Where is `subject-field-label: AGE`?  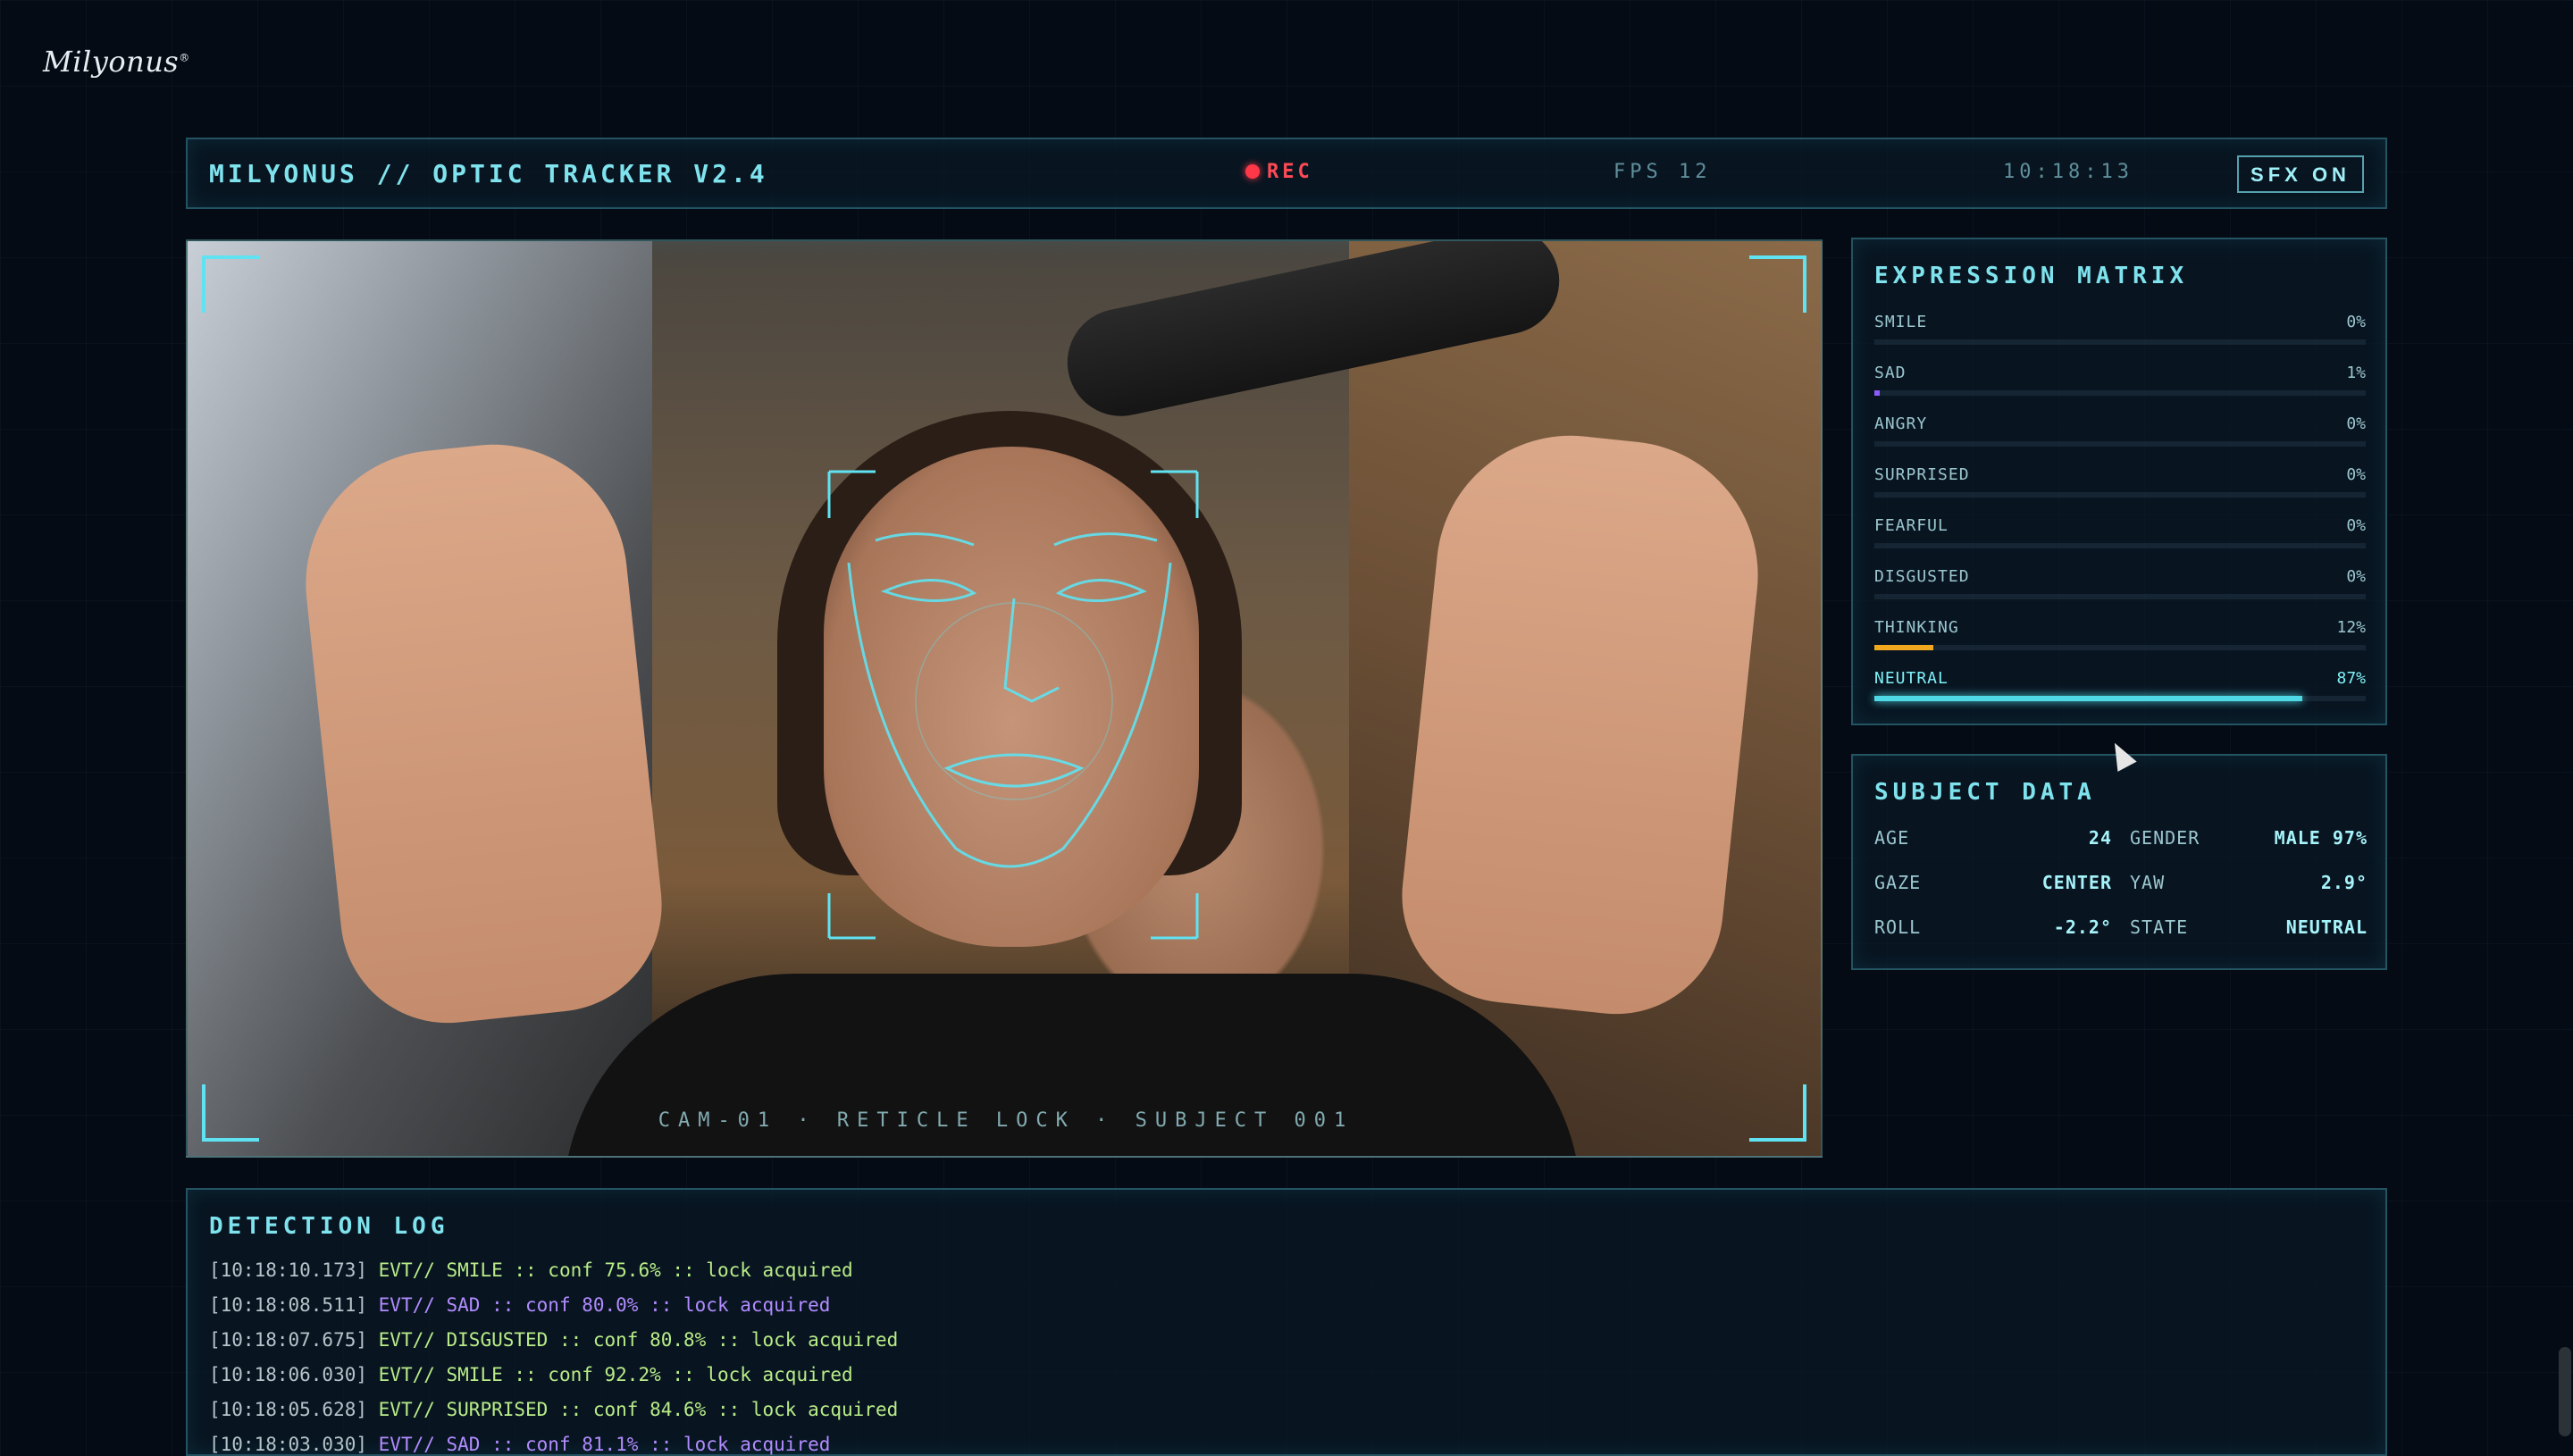 subject-field-label: AGE is located at coordinates (1892, 838).